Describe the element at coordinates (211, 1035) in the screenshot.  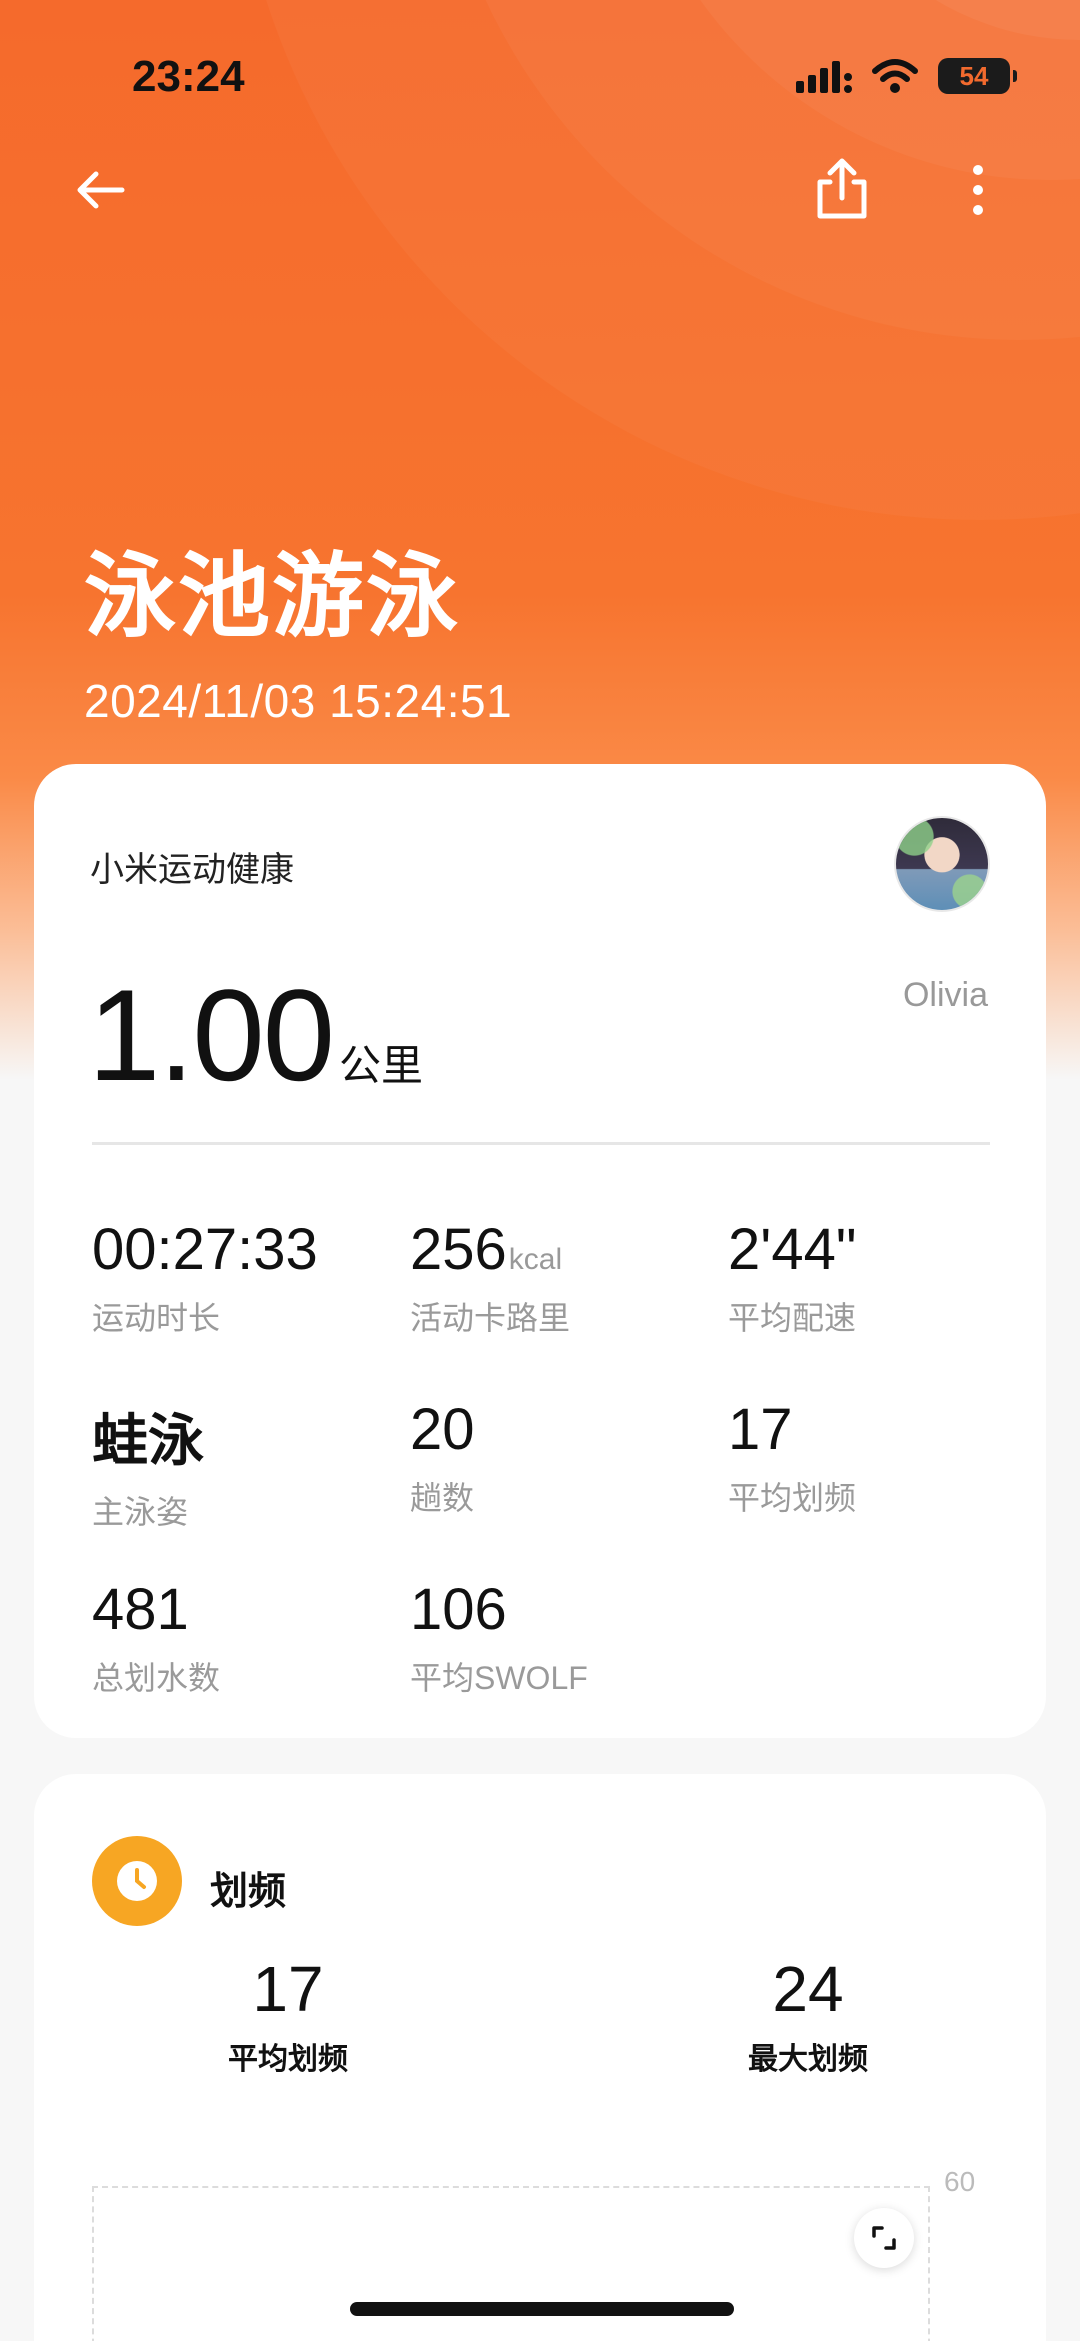
I see `distance-value: 1.00` at that location.